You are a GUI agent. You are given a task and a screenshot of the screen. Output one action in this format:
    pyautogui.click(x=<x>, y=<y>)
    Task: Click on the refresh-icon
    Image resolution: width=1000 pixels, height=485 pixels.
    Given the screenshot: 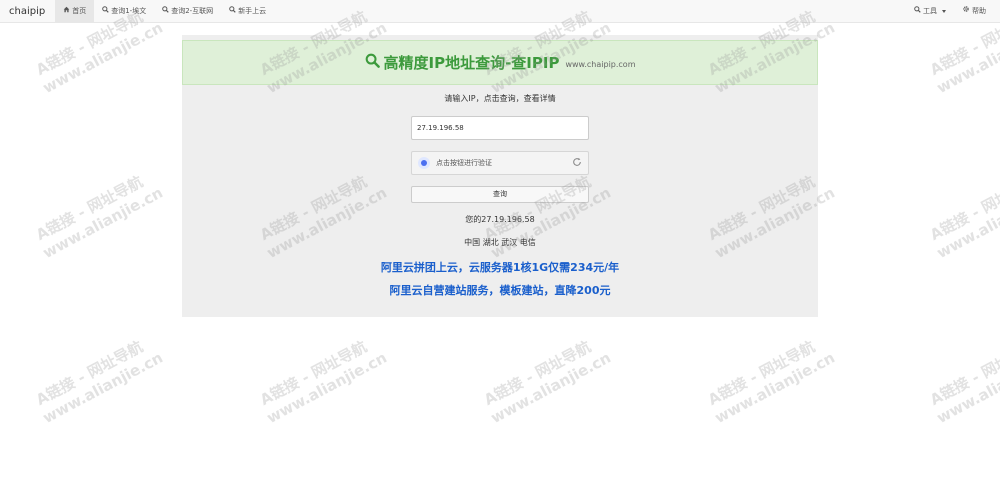 What is the action you would take?
    pyautogui.click(x=577, y=163)
    